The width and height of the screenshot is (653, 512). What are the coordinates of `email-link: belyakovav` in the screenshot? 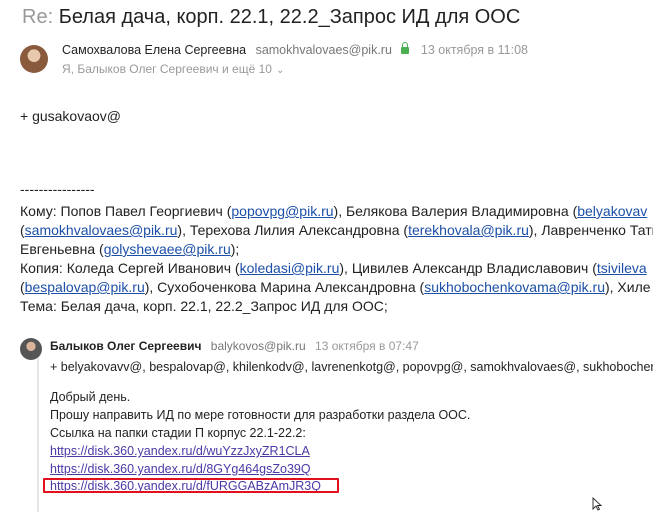 It's located at (612, 211).